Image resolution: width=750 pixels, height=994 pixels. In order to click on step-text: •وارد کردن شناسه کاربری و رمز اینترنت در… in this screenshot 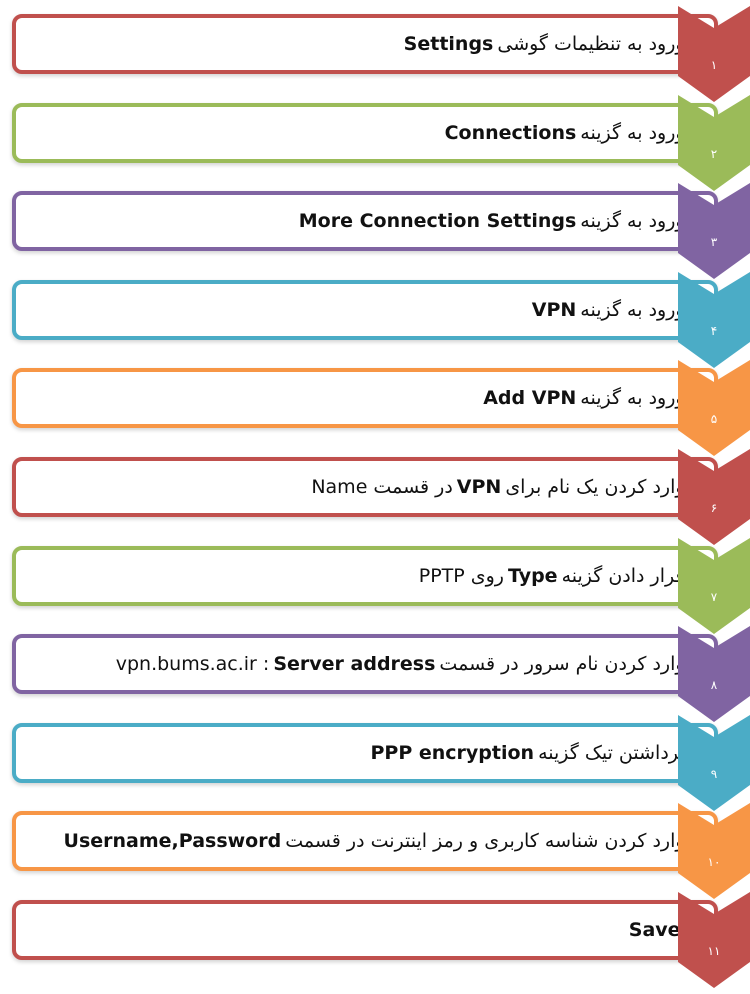, I will do `click(381, 841)`.